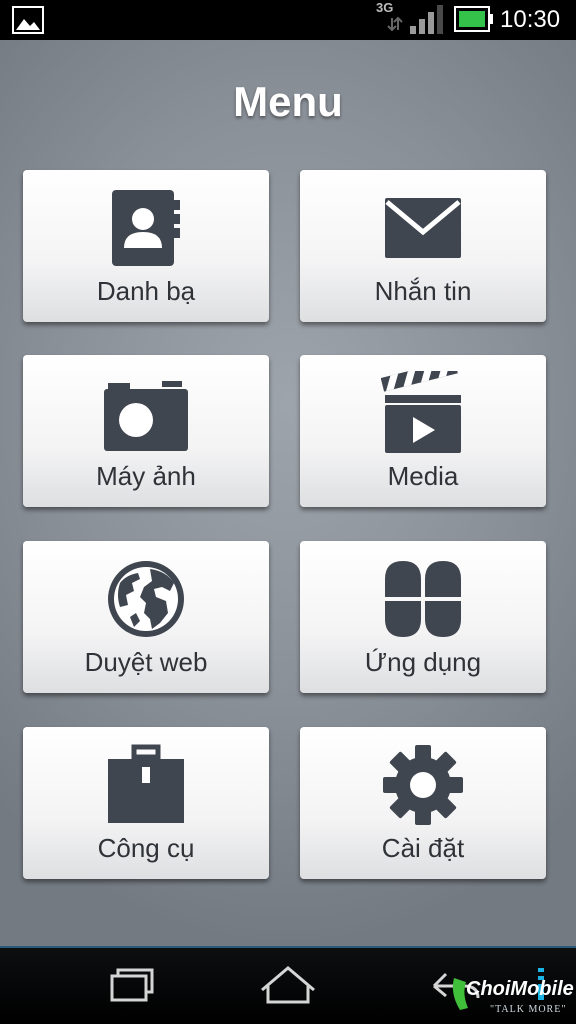  I want to click on page-title: Menu, so click(288, 101).